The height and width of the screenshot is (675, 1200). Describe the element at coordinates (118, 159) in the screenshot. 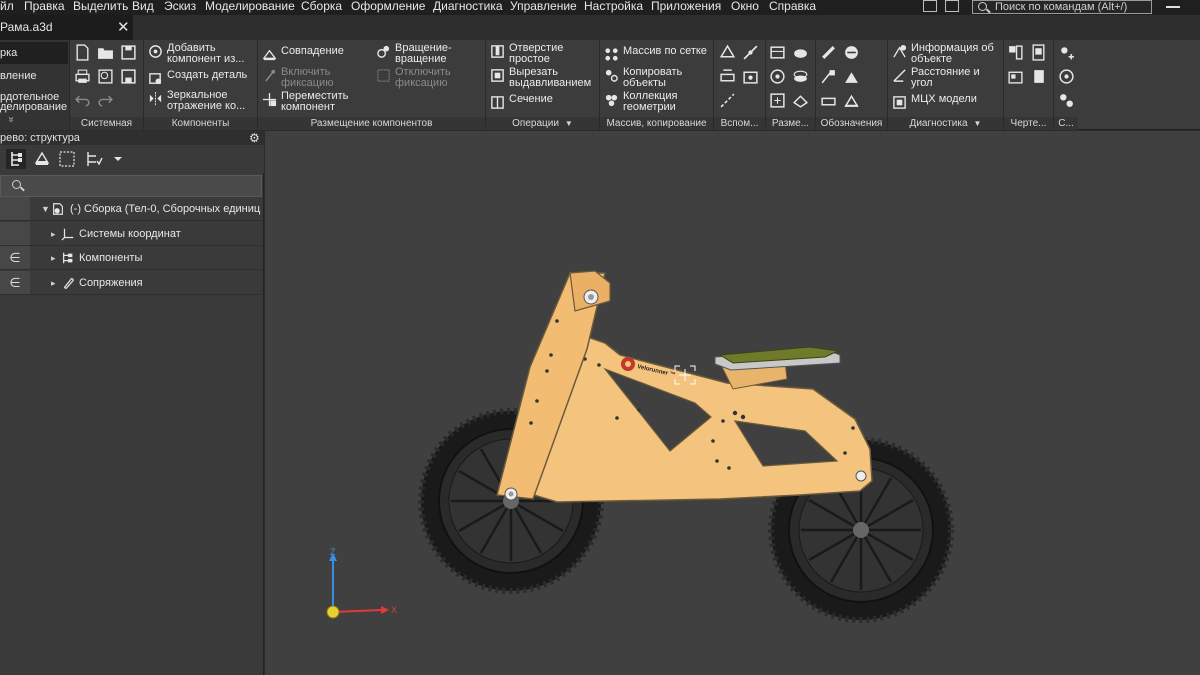

I see `toolbar-dropdown-icon` at that location.